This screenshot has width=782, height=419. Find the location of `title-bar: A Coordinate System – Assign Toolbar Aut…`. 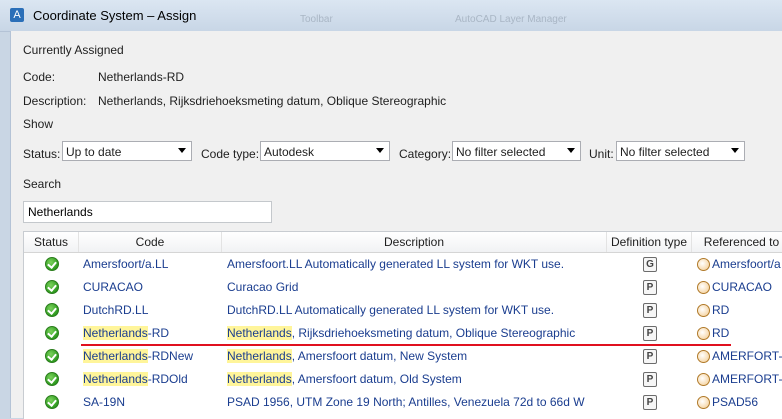

title-bar: A Coordinate System – Assign Toolbar Aut… is located at coordinates (391, 16).